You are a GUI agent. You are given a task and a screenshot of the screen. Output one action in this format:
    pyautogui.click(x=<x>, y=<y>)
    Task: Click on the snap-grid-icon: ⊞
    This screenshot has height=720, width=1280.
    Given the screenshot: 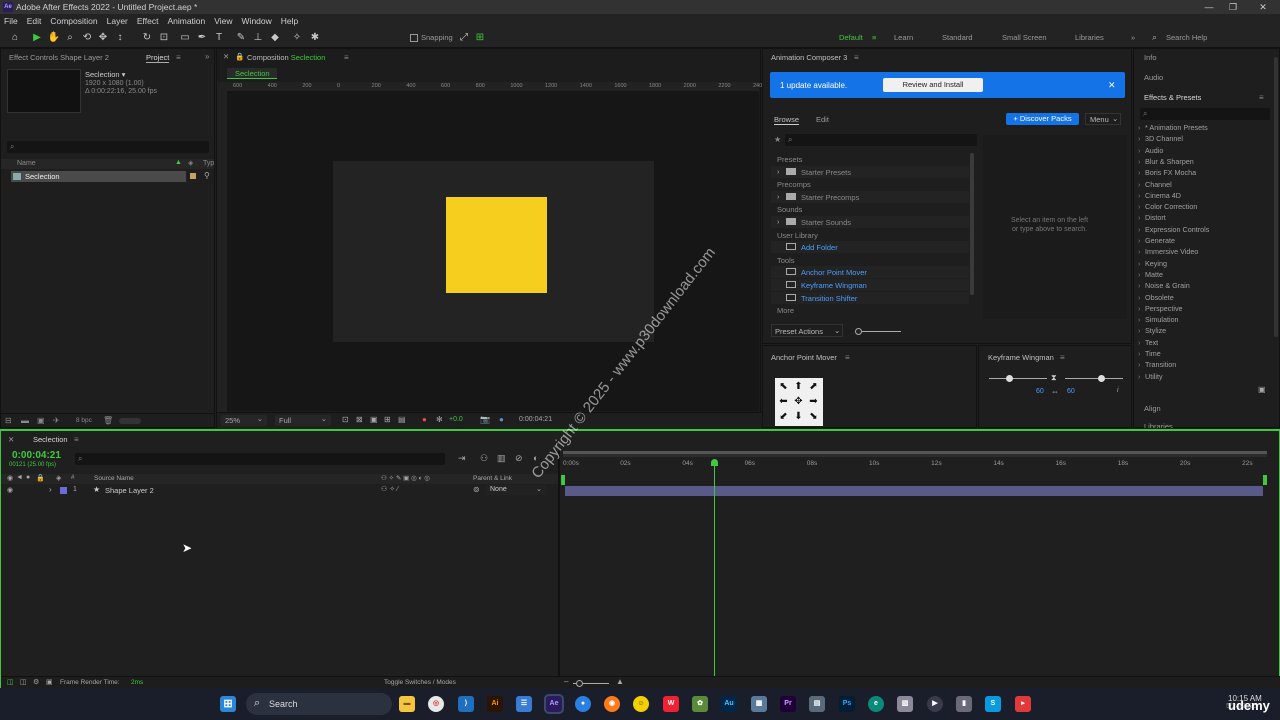 What is the action you would take?
    pyautogui.click(x=480, y=38)
    